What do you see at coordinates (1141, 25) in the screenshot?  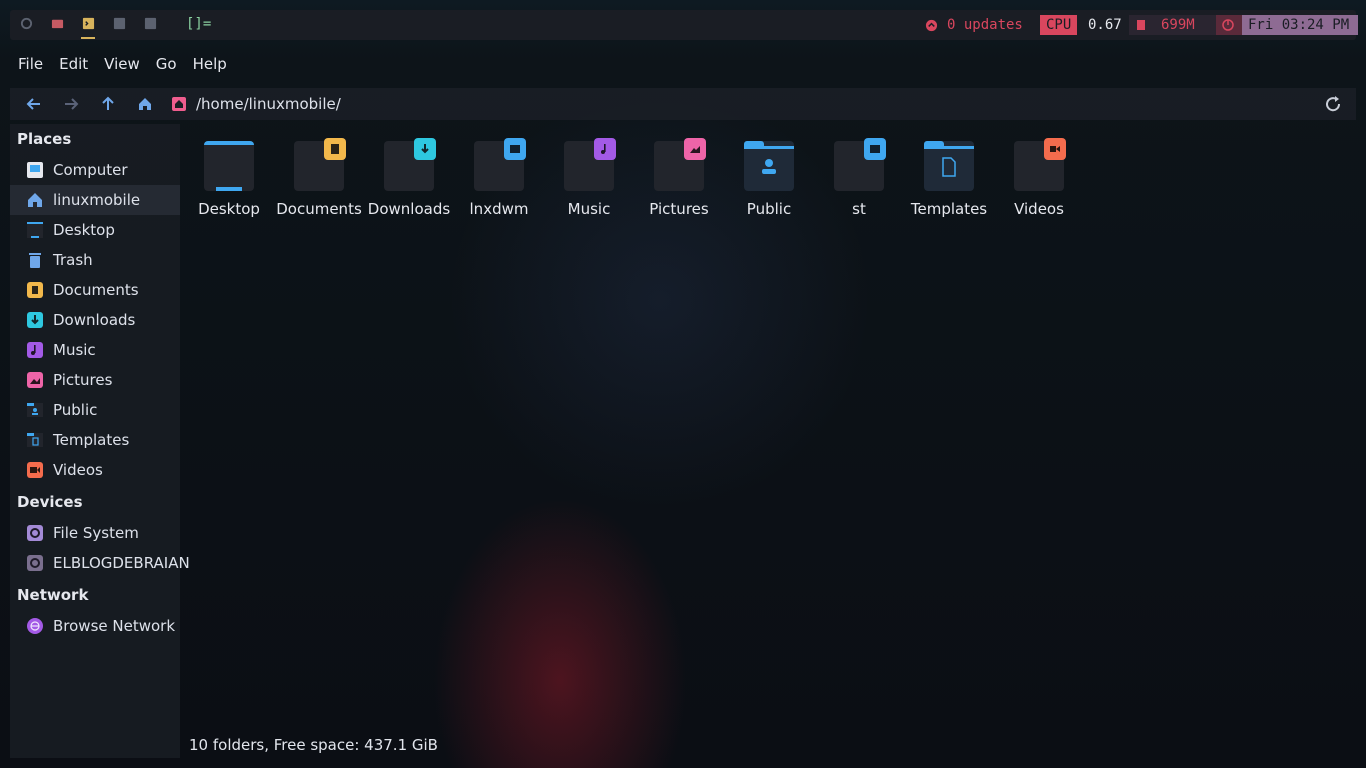 I see `memory-icon` at bounding box center [1141, 25].